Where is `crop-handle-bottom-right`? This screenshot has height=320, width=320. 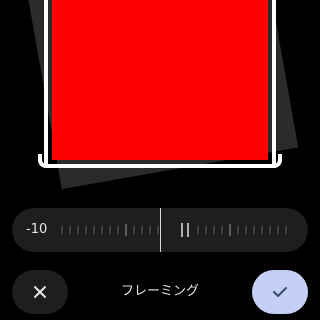
crop-handle-bottom-right is located at coordinates (275, 161).